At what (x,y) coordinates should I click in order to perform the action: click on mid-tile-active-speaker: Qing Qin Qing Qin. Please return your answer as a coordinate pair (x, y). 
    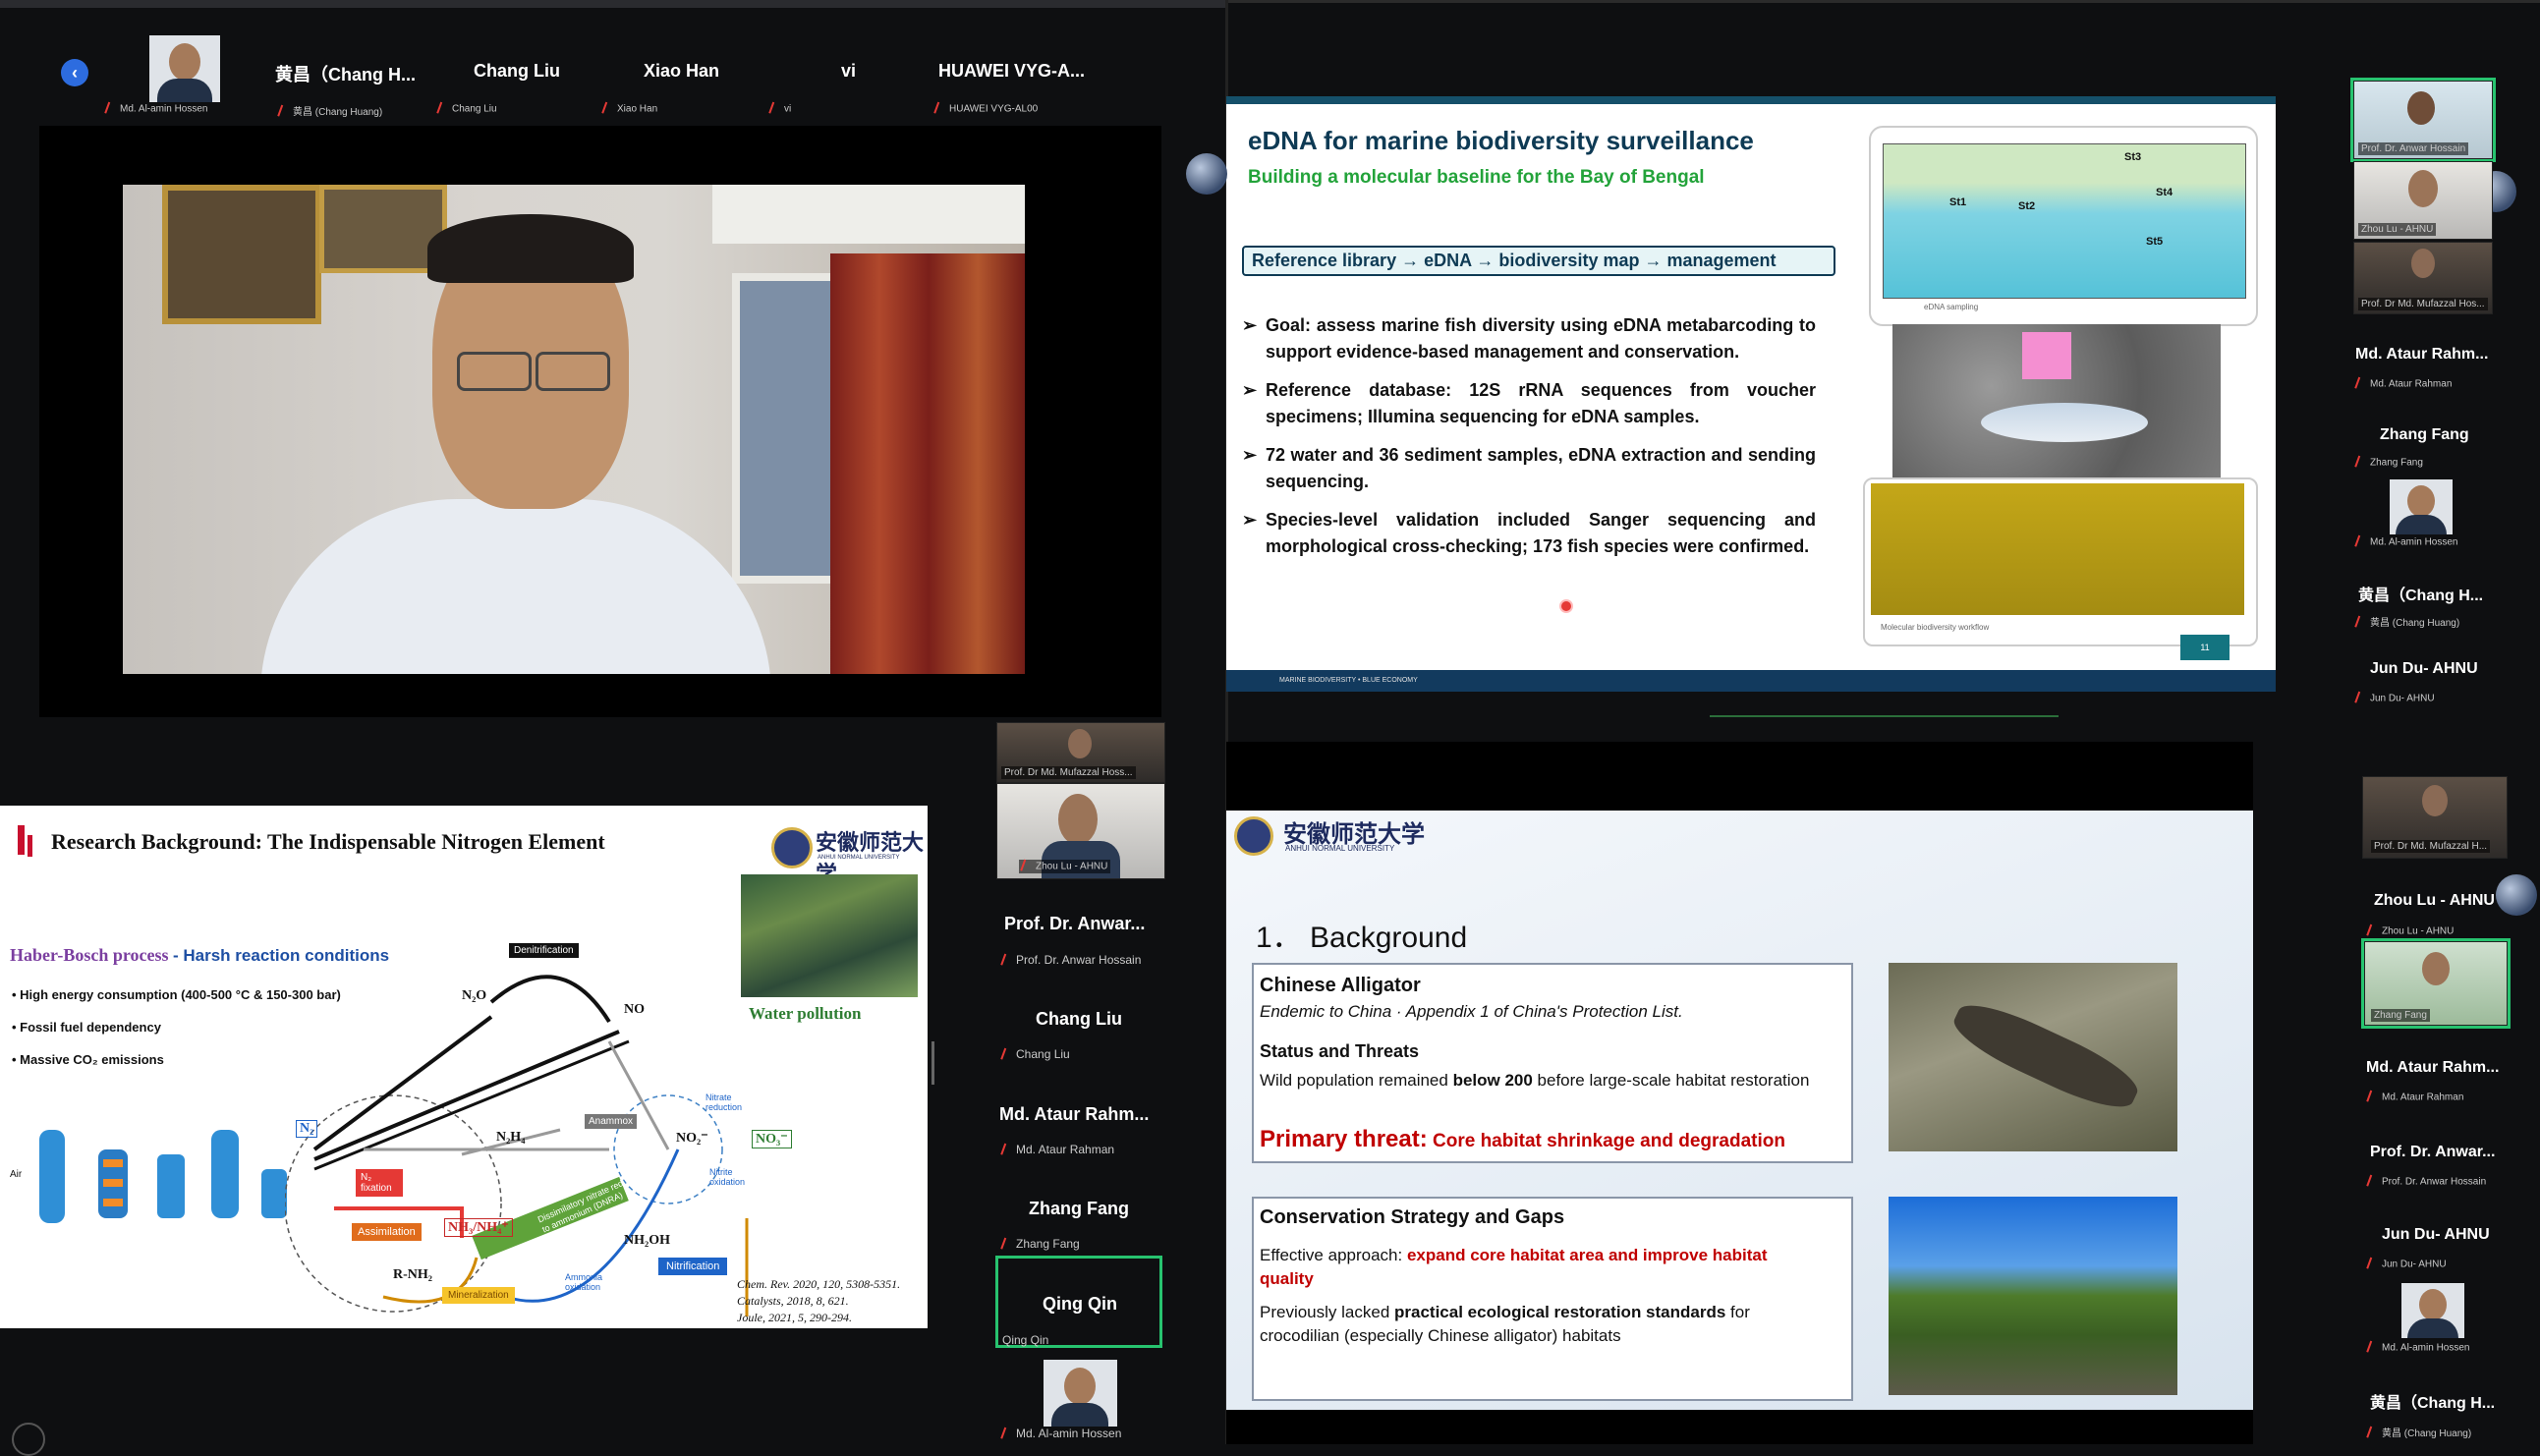
    Looking at the image, I should click on (1078, 1302).